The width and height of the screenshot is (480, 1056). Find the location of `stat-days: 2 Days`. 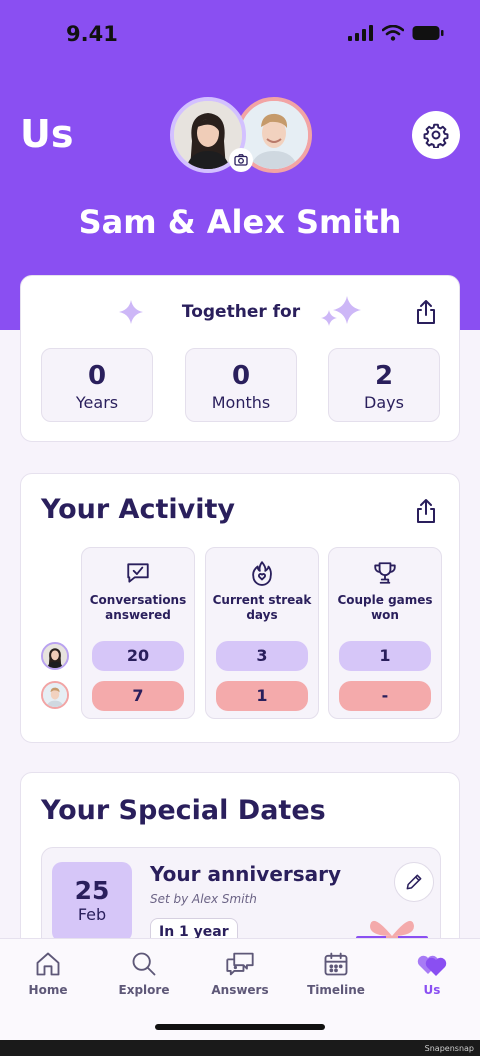

stat-days: 2 Days is located at coordinates (384, 385).